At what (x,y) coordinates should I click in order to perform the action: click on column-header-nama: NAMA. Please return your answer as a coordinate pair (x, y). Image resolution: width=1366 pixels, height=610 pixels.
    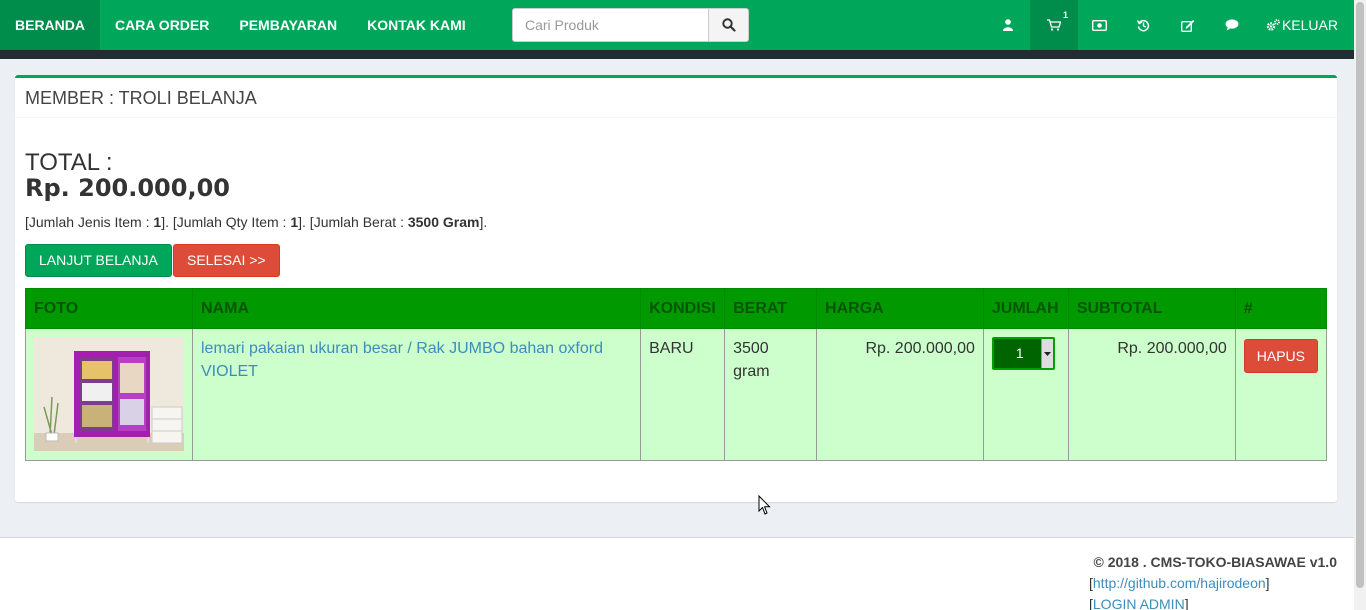
    Looking at the image, I should click on (416, 308).